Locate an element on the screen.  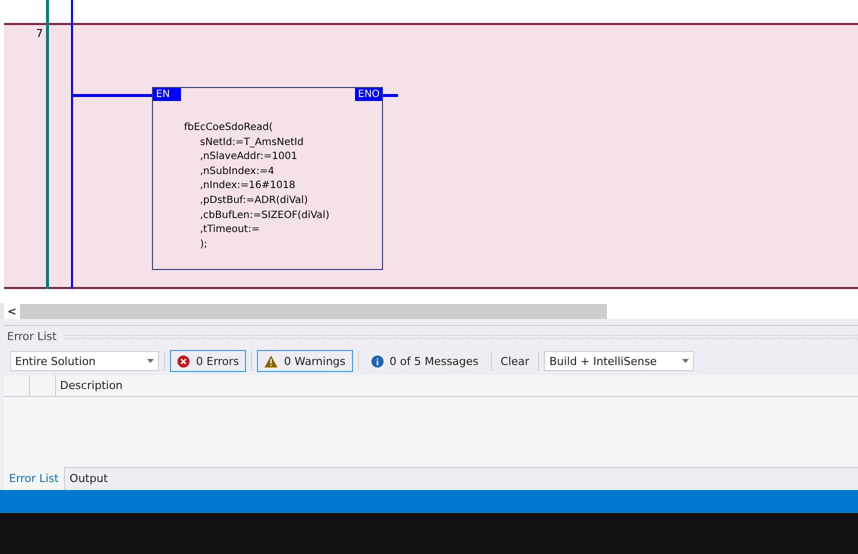
code-line: ,tTimeout:= is located at coordinates (230, 230).